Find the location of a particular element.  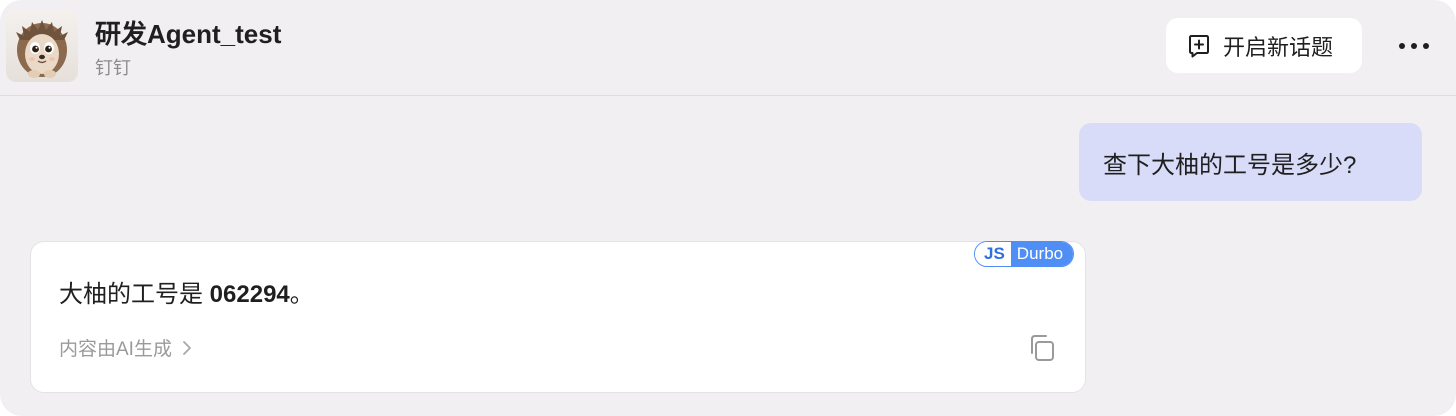

bot-answer-text: 大柚的工号是 062294。 is located at coordinates (186, 291).